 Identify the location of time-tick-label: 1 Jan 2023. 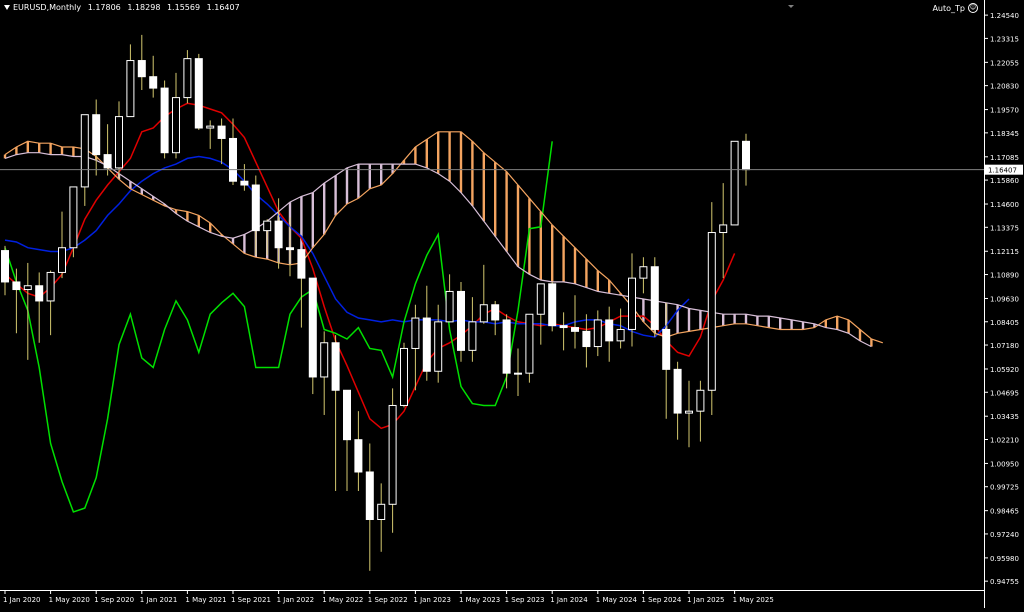
(432, 600).